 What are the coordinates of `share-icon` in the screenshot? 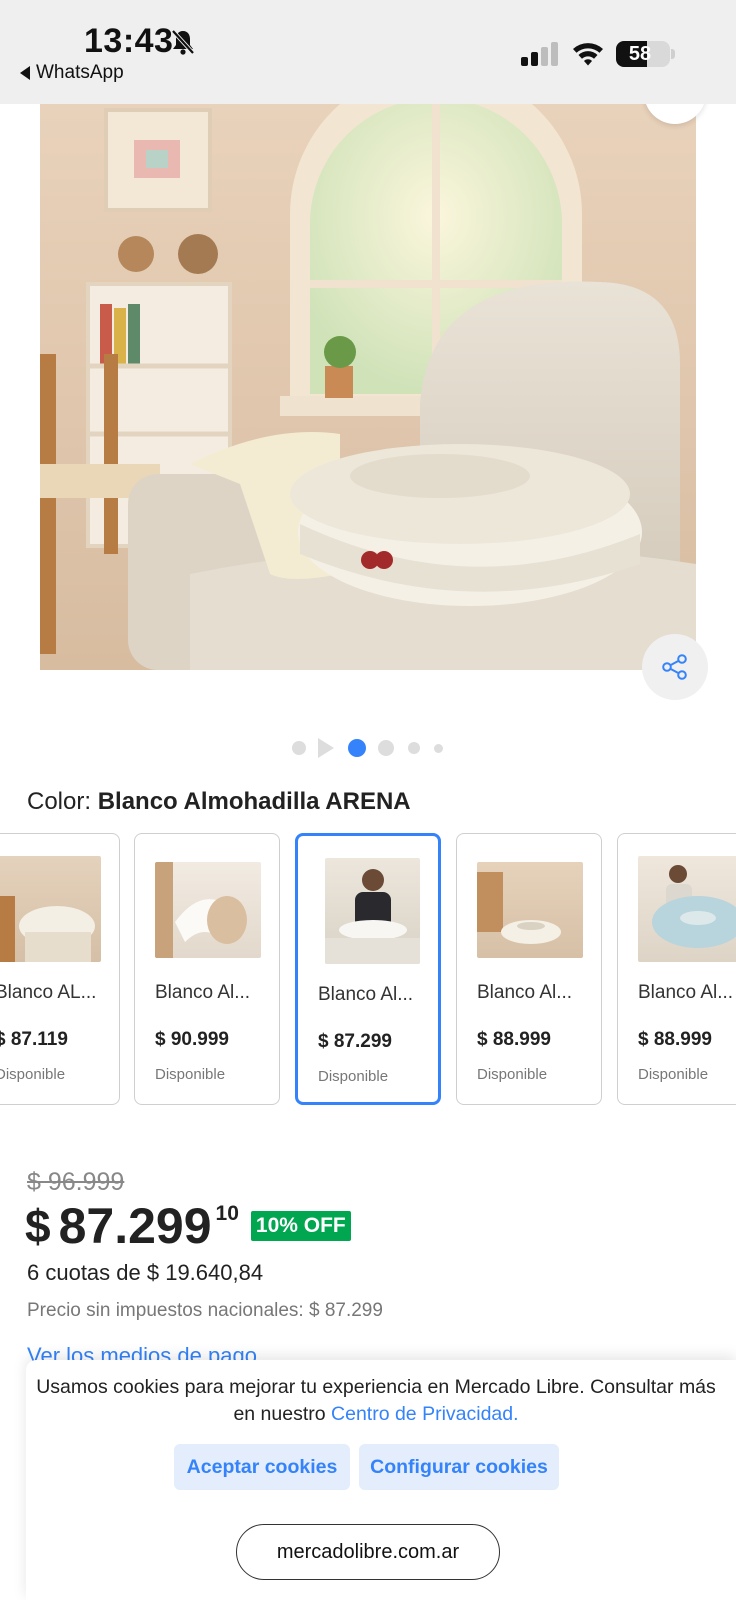 It's located at (674, 667).